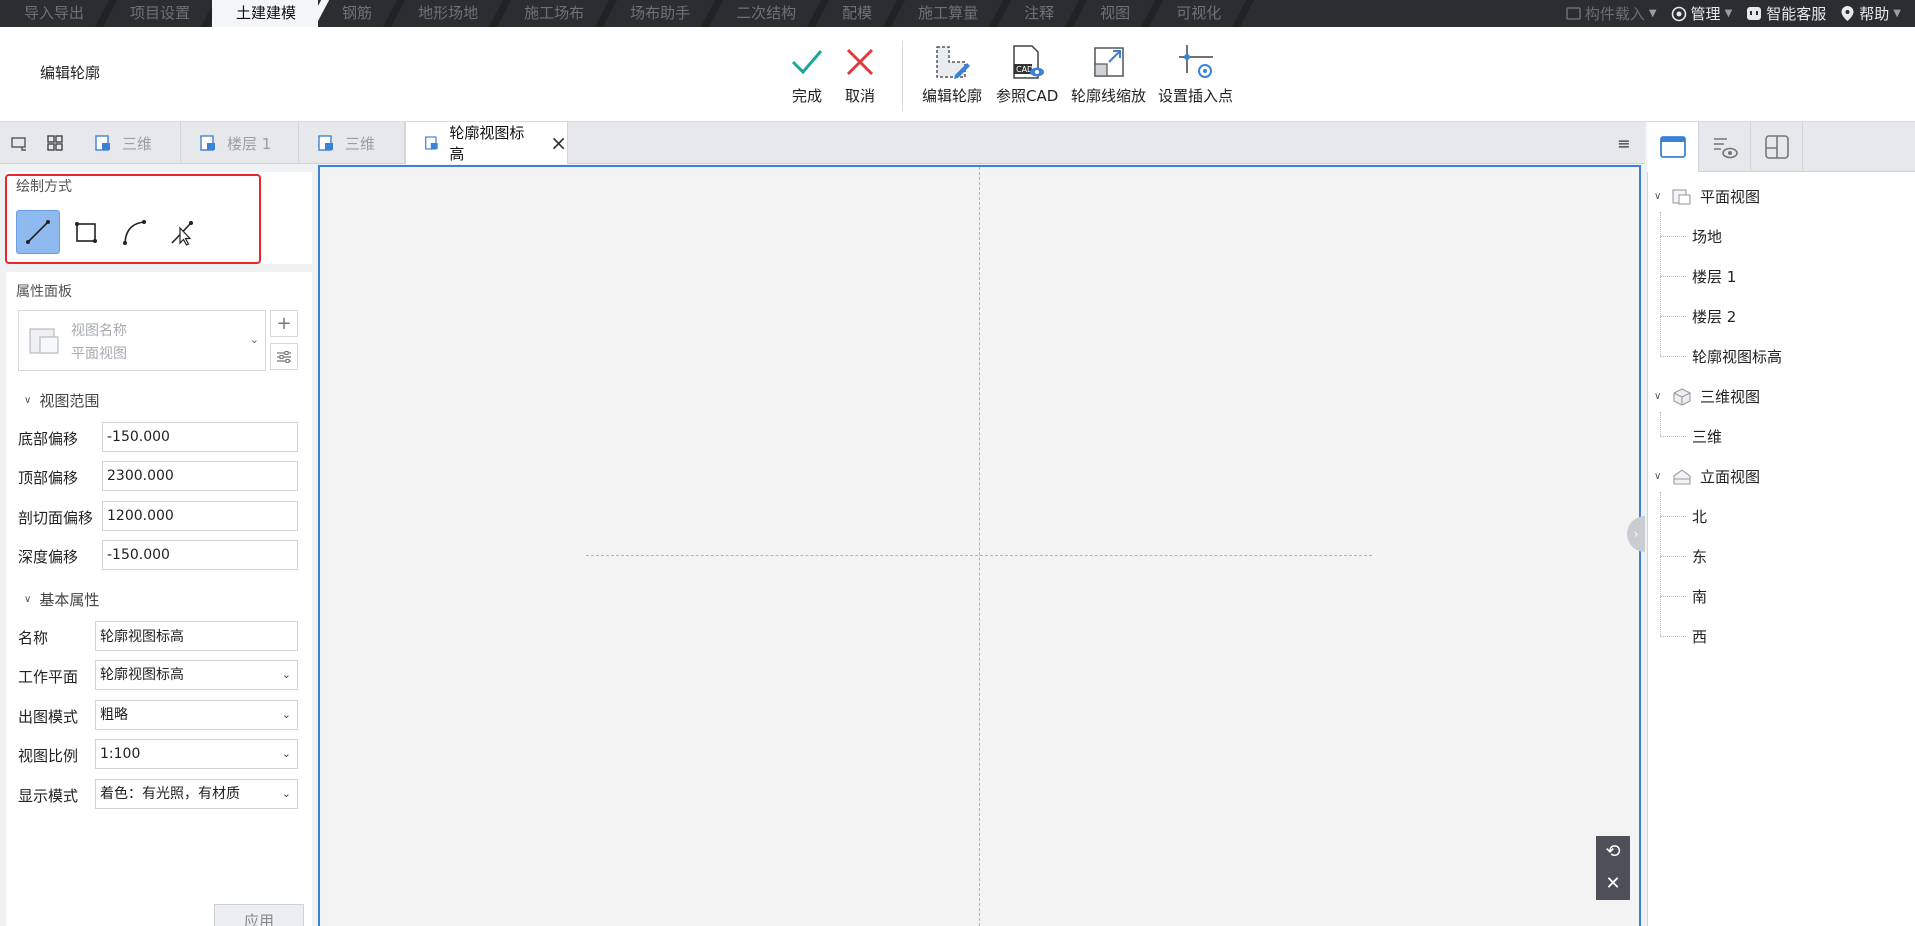  What do you see at coordinates (1196, 62) in the screenshot?
I see `insert-point-icon` at bounding box center [1196, 62].